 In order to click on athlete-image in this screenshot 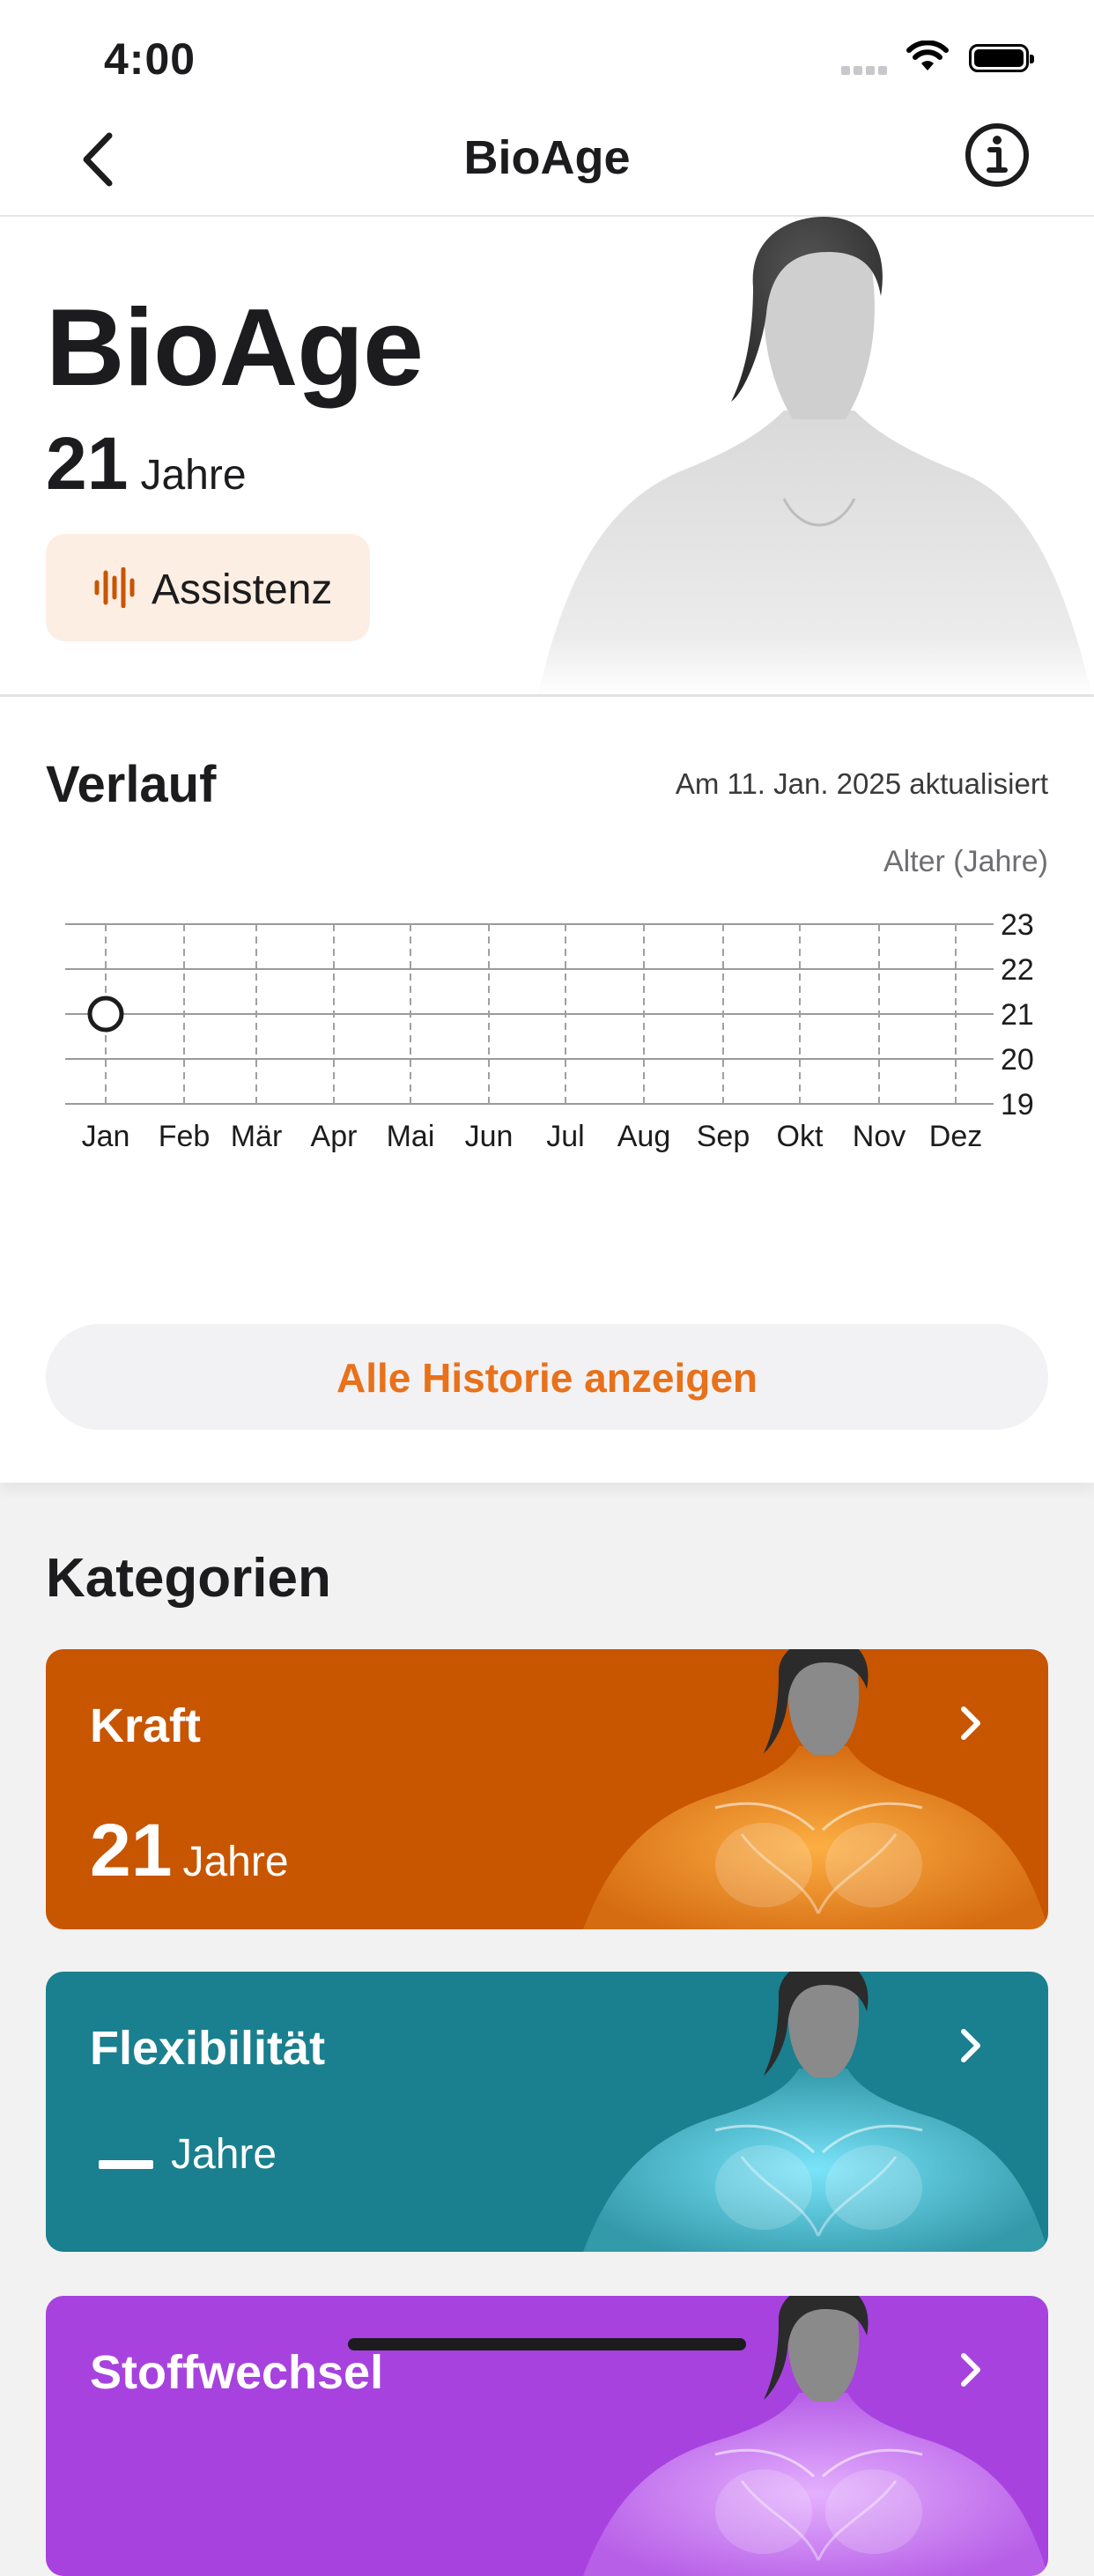, I will do `click(814, 456)`.